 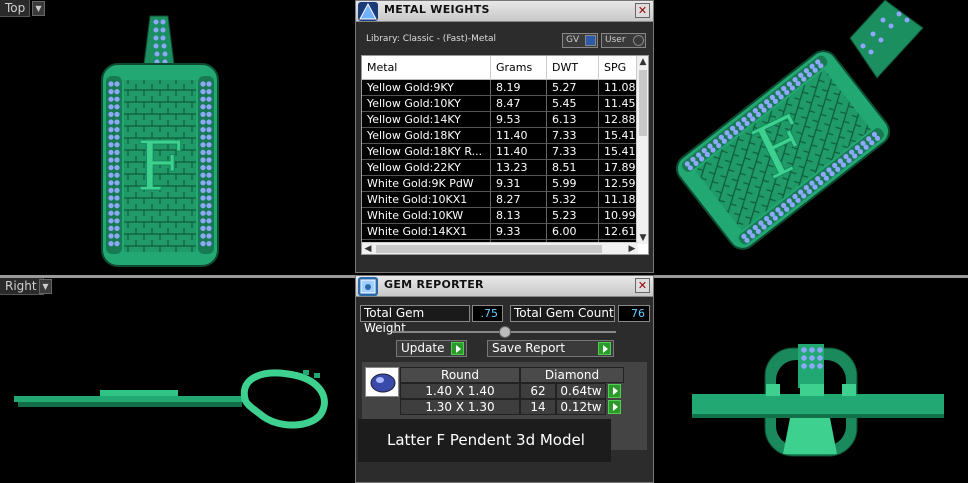 What do you see at coordinates (642, 238) in the screenshot?
I see `scroll-down-icon: ▼` at bounding box center [642, 238].